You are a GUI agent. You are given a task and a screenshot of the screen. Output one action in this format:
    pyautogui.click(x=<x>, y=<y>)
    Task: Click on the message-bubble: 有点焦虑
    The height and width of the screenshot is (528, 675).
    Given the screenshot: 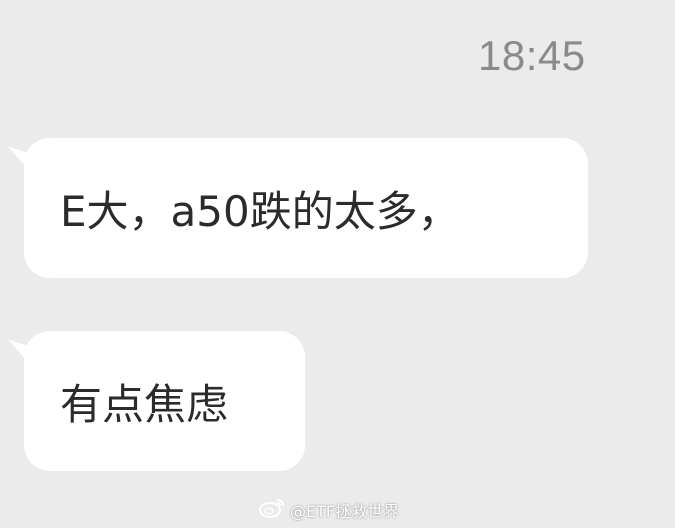 What is the action you would take?
    pyautogui.click(x=156, y=401)
    